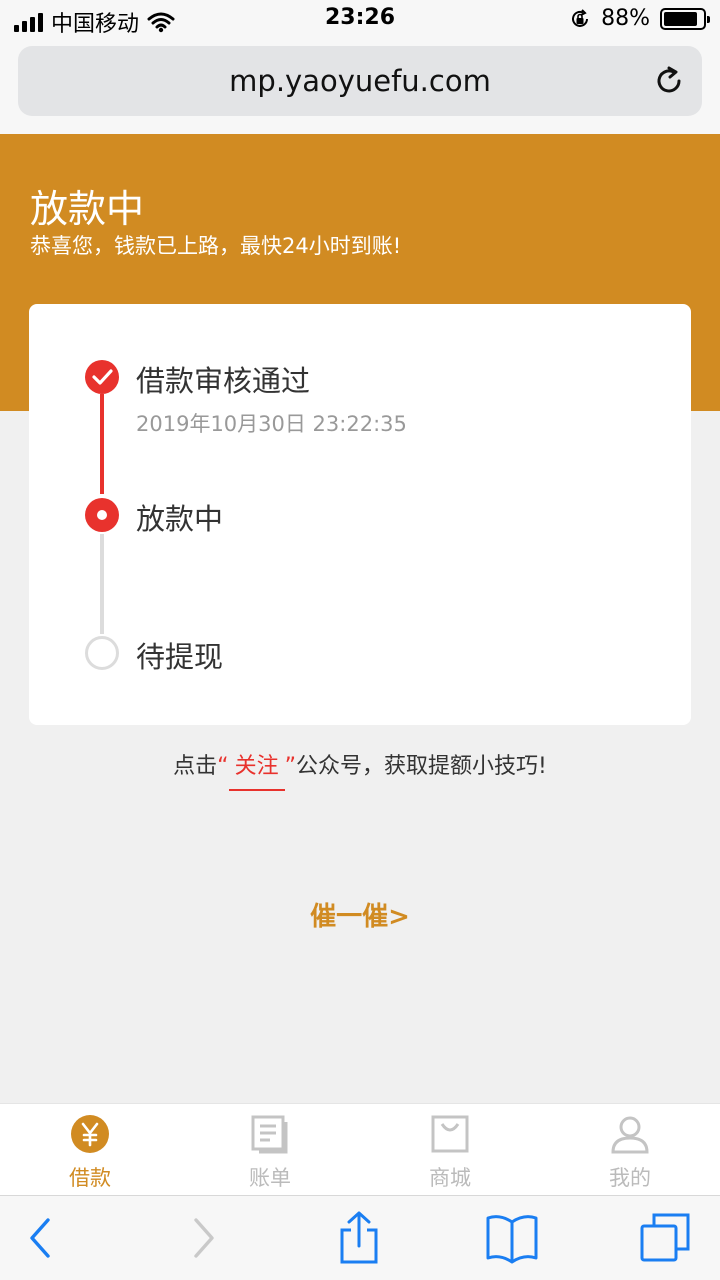 The height and width of the screenshot is (1280, 720). I want to click on page-title: 放款中, so click(87, 209).